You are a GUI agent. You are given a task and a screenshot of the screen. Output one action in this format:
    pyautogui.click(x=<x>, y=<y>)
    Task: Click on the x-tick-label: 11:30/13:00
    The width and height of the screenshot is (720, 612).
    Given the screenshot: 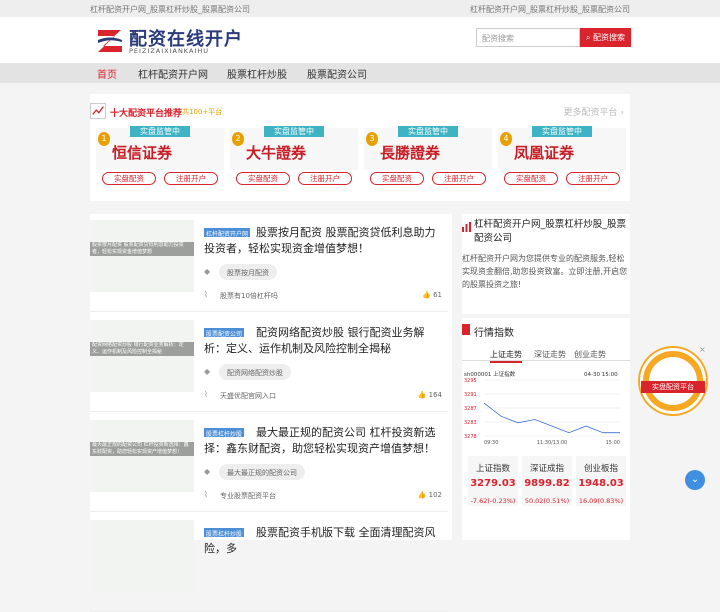 What is the action you would take?
    pyautogui.click(x=552, y=443)
    